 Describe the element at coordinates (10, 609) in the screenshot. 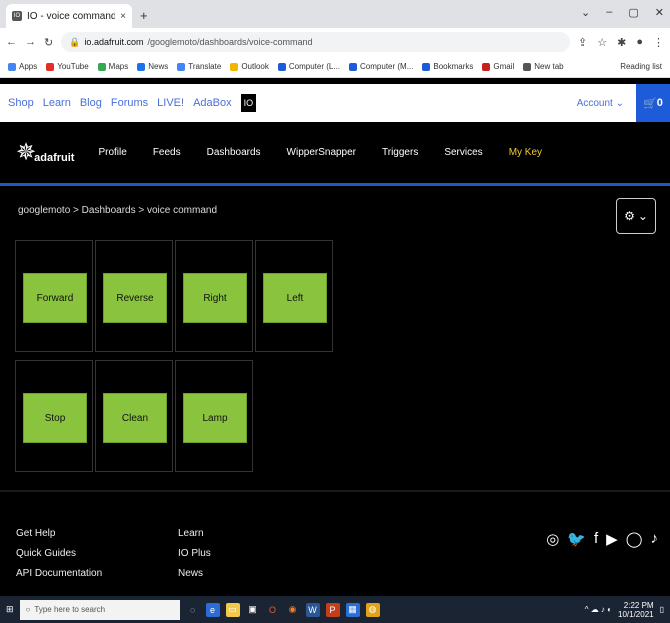

I see `windows-start-icon: ⊞` at that location.